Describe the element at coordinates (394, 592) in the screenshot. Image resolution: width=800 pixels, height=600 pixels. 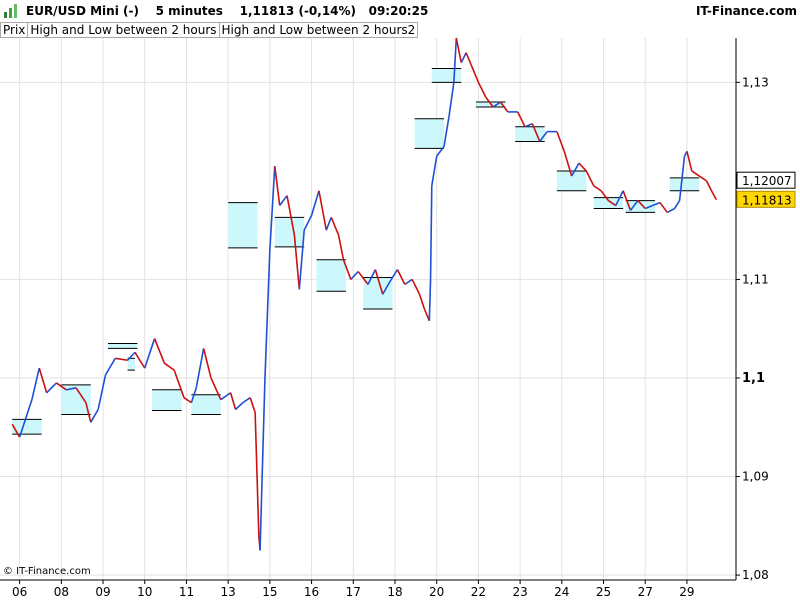
I see `x-tick-label: 18` at that location.